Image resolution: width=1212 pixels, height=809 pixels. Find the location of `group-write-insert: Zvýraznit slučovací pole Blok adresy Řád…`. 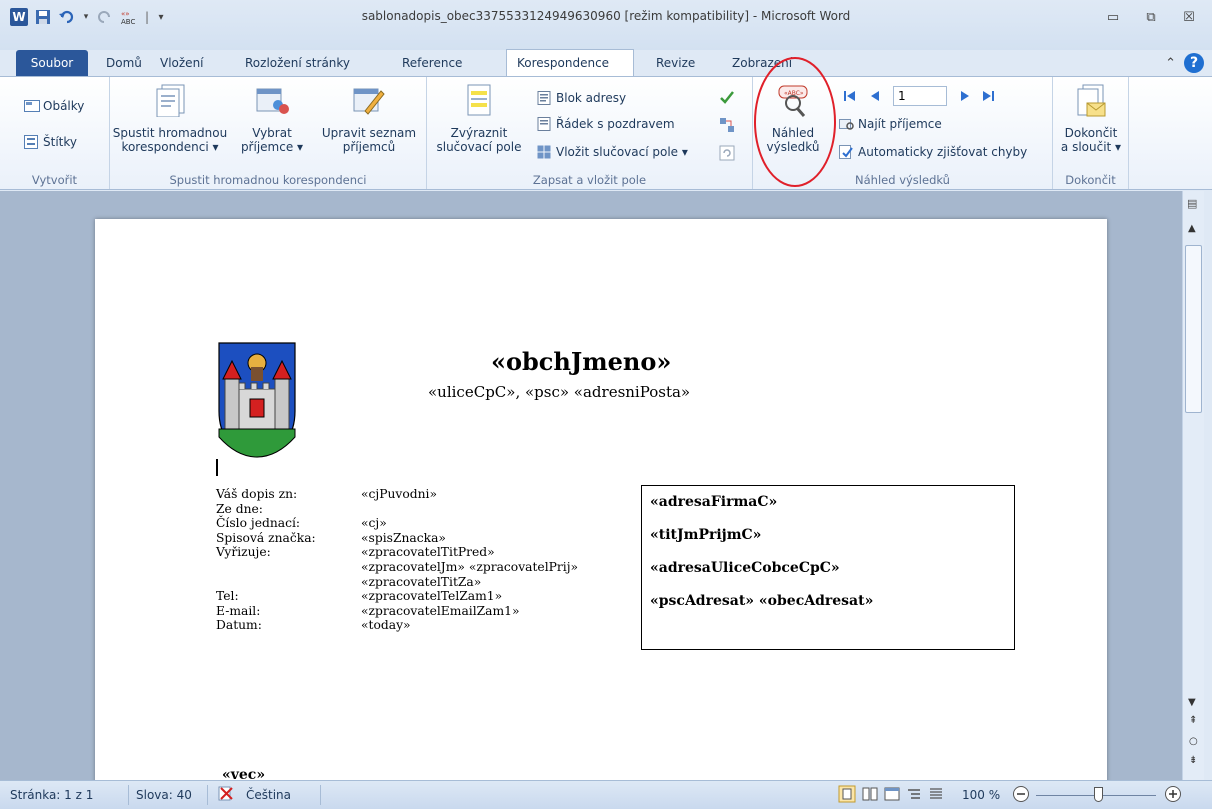

group-write-insert: Zvýraznit slučovací pole Blok adresy Řád… is located at coordinates (590, 133).